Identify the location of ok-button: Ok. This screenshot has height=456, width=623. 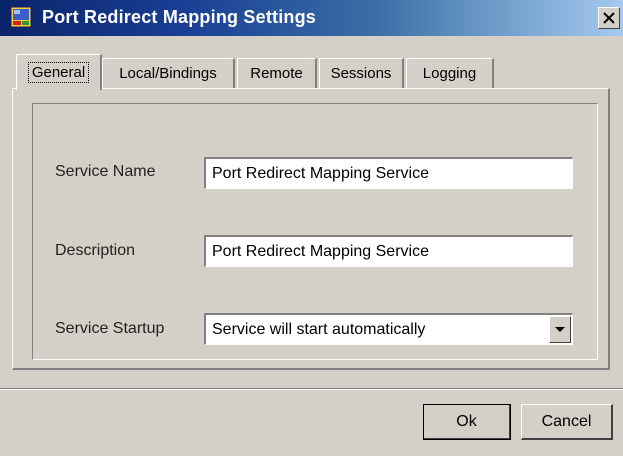
(467, 422).